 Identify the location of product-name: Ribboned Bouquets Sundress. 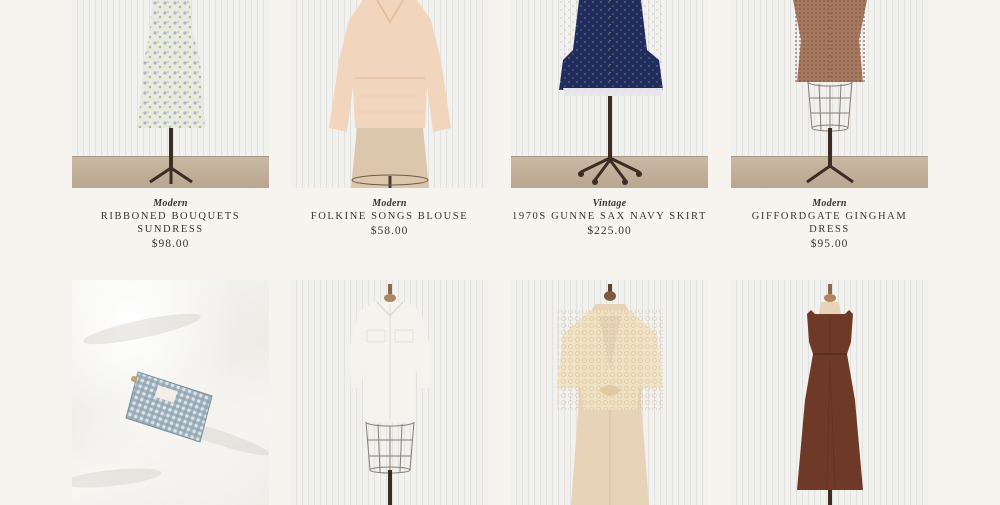
(170, 223).